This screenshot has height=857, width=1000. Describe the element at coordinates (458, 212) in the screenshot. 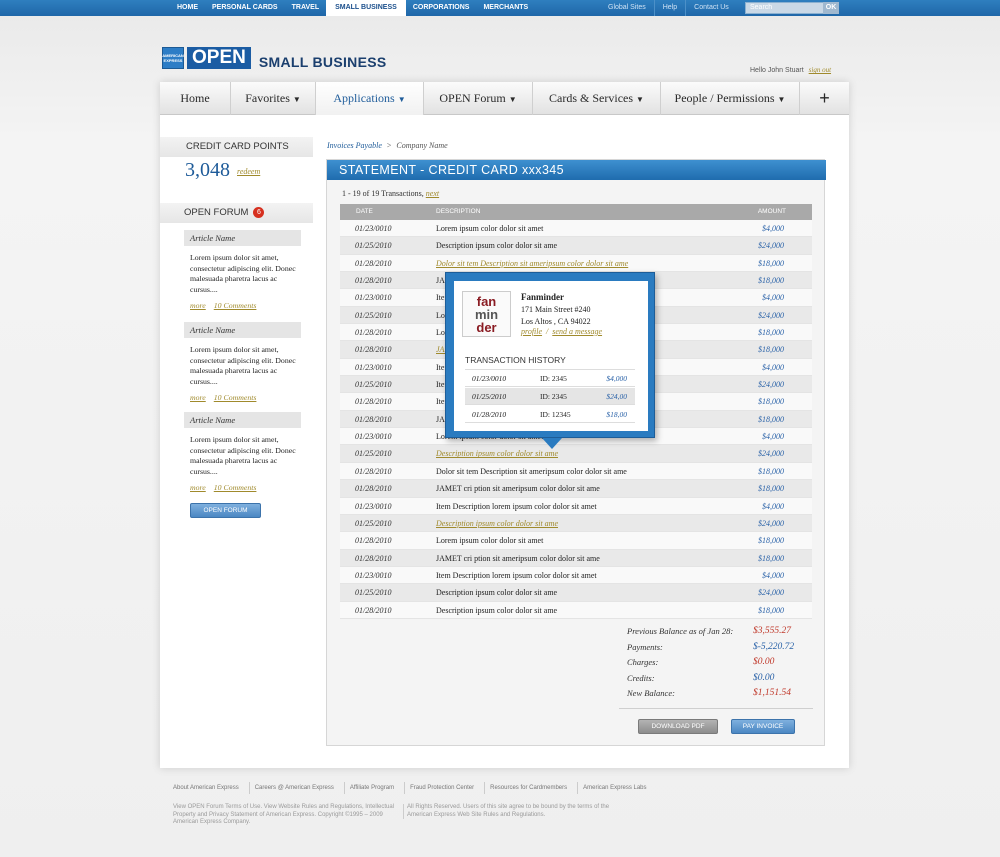

I see `header-description: DESCRIPTION` at that location.